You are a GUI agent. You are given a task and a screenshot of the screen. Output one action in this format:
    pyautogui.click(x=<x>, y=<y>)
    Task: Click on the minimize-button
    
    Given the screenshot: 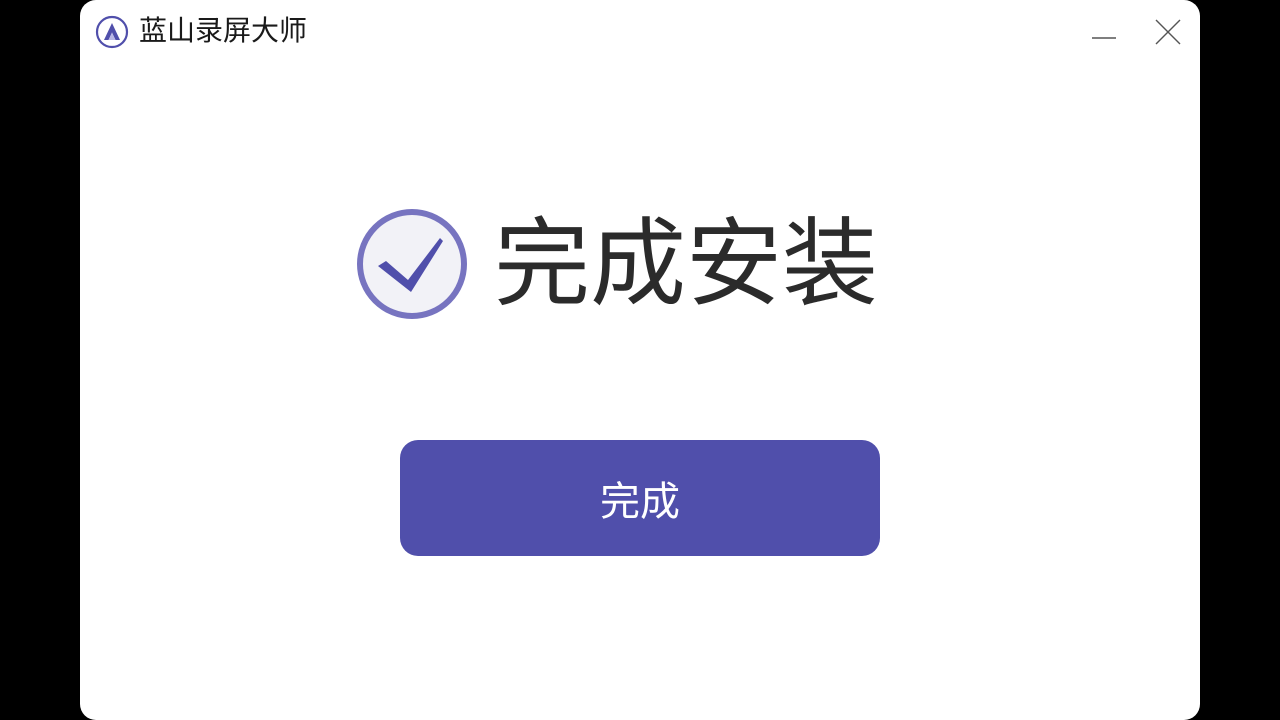 What is the action you would take?
    pyautogui.click(x=1104, y=32)
    